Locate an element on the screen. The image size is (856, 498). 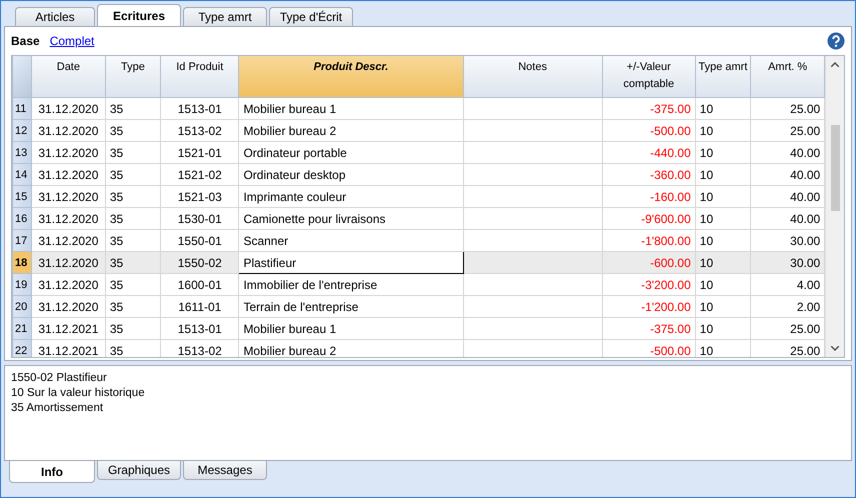
table-cell: 1611-01 is located at coordinates (199, 307).